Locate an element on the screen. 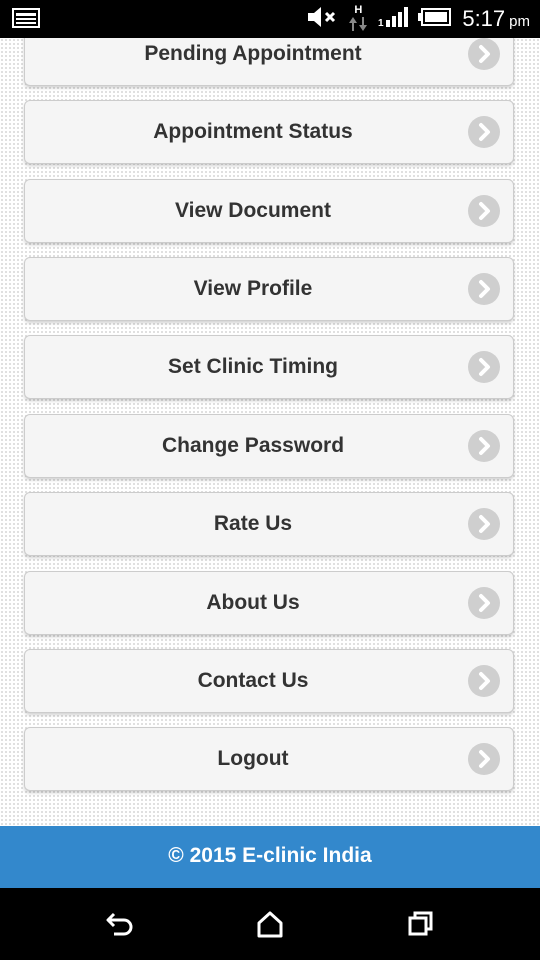 This screenshot has width=540, height=960. menu-item-label: Appointment Status is located at coordinates (253, 131).